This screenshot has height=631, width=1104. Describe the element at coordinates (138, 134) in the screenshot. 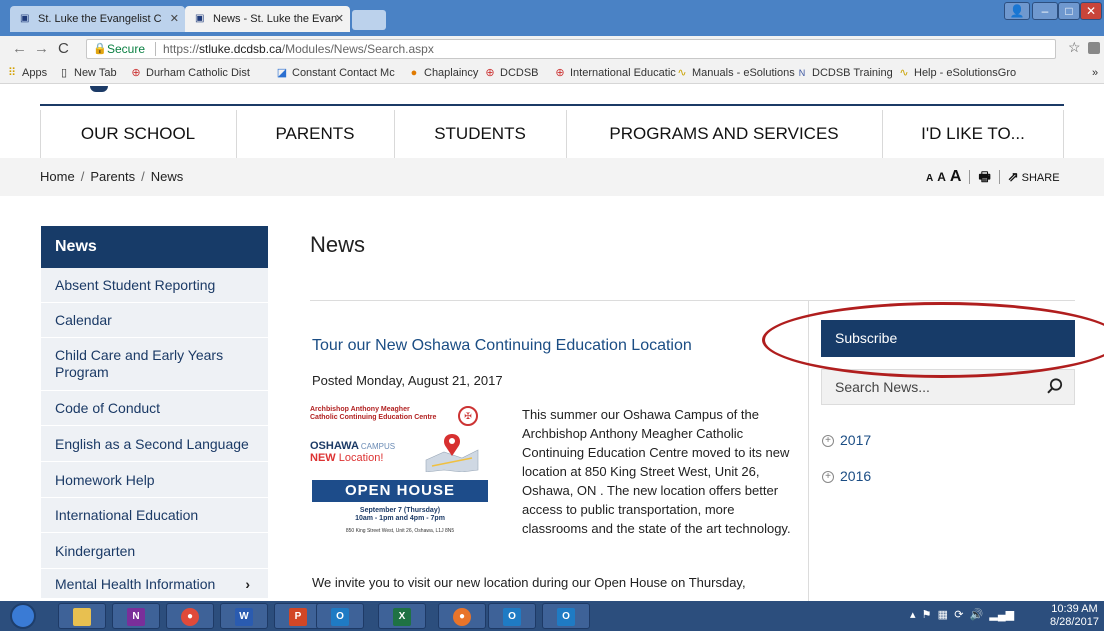

I see `nav-our-school: OUR SCHOOL` at that location.